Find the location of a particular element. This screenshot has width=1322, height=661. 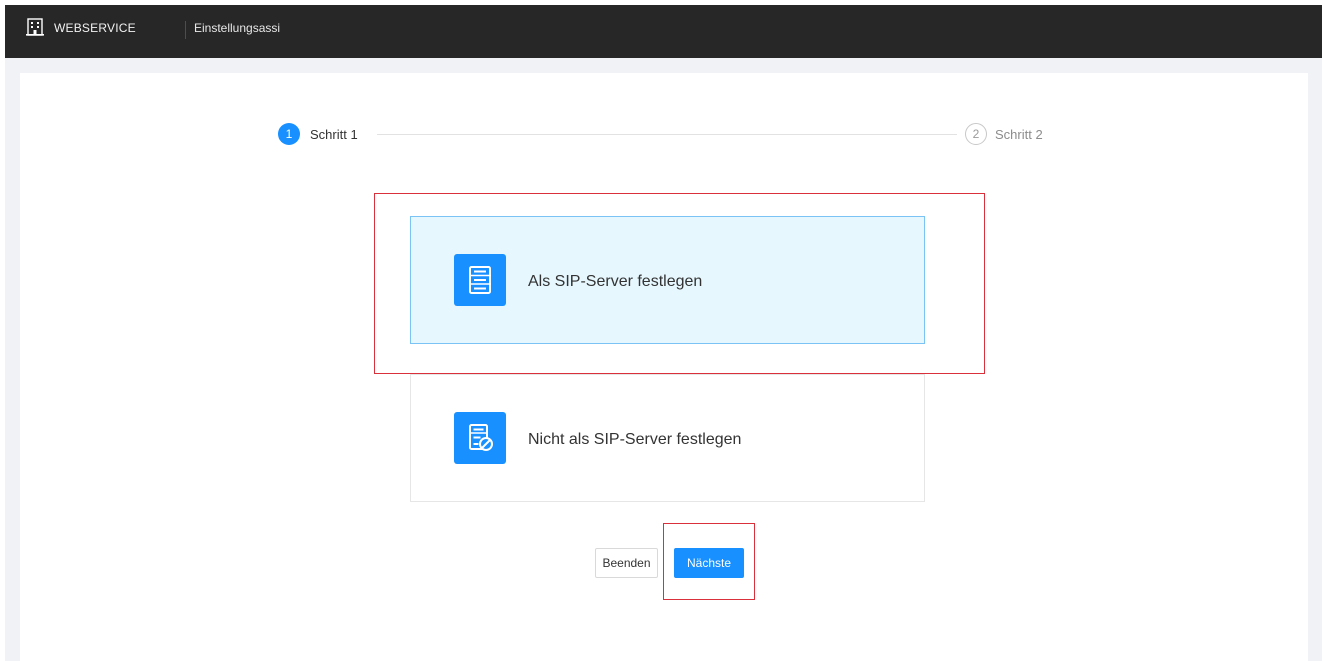

step-2-label: Schritt 2 is located at coordinates (1019, 134).